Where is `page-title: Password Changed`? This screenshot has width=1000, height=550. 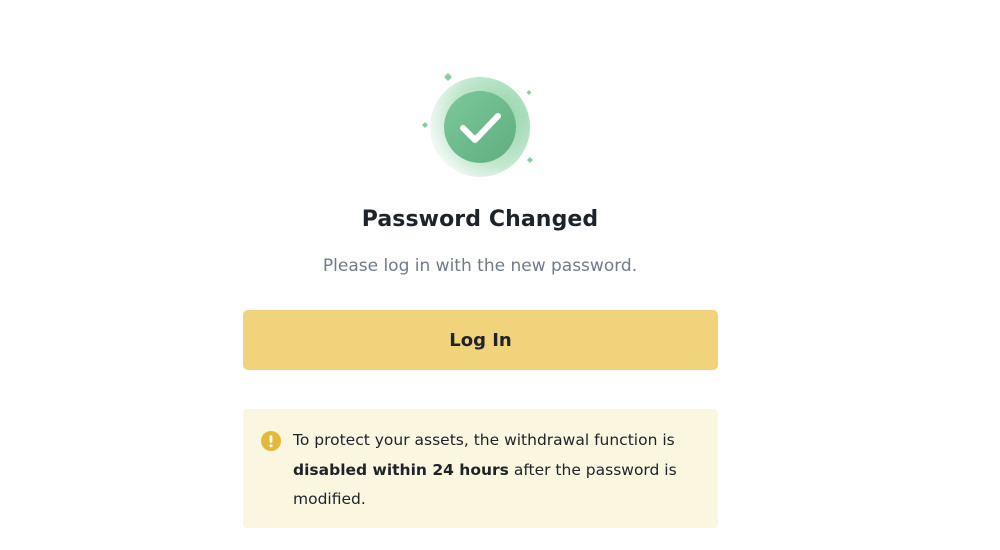
page-title: Password Changed is located at coordinates (480, 219).